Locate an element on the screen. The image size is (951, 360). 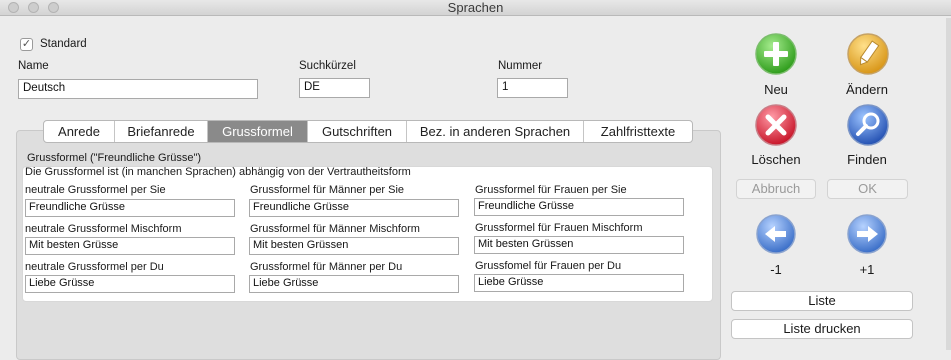
checkmark-icon: ✓ is located at coordinates (26, 44).